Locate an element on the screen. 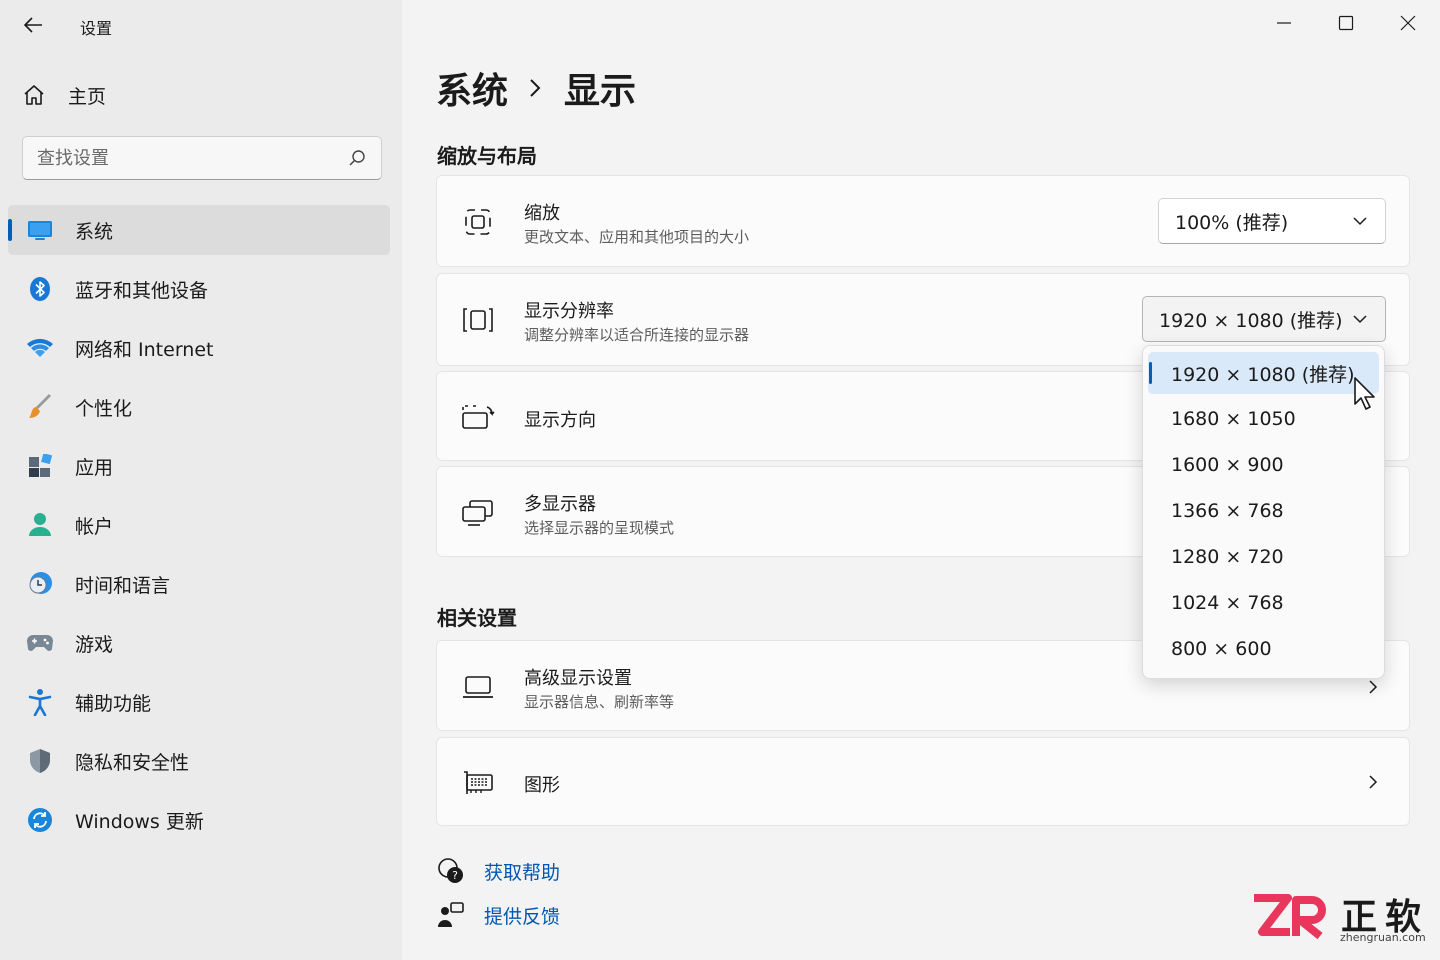 The width and height of the screenshot is (1440, 960). sidebar-item-label: 应用 is located at coordinates (94, 467).